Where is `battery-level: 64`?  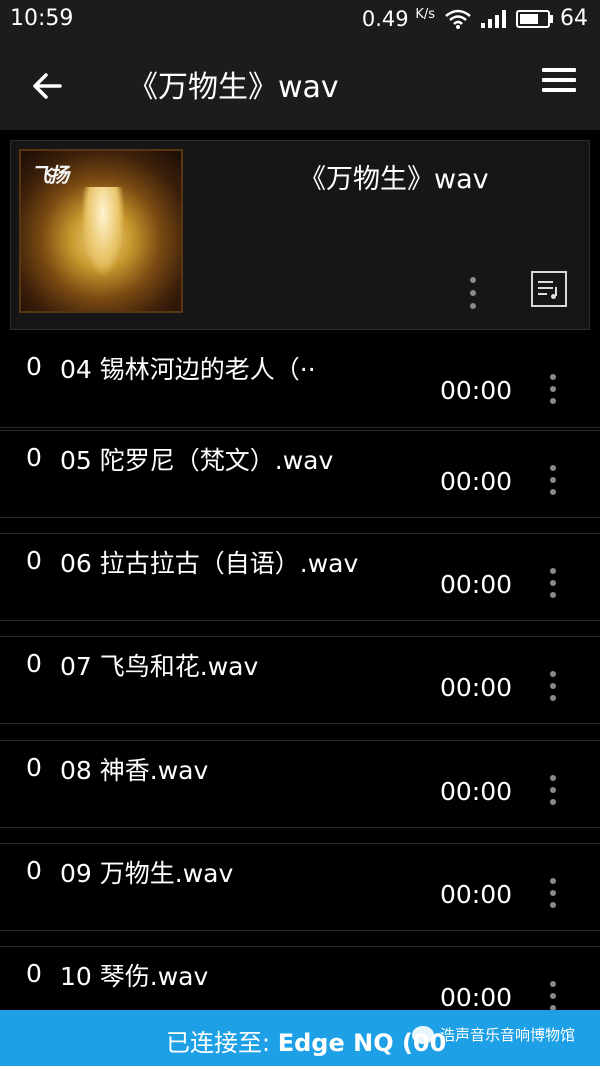
battery-level: 64 is located at coordinates (574, 18).